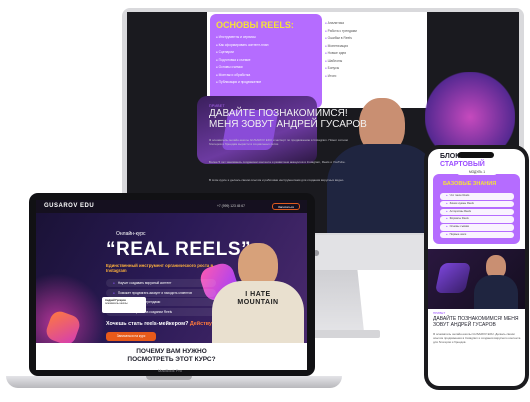 The width and height of the screenshot is (530, 402). Describe the element at coordinates (477, 172) in the screenshot. I see `module-badge: МОДУЛЬ 1` at that location.